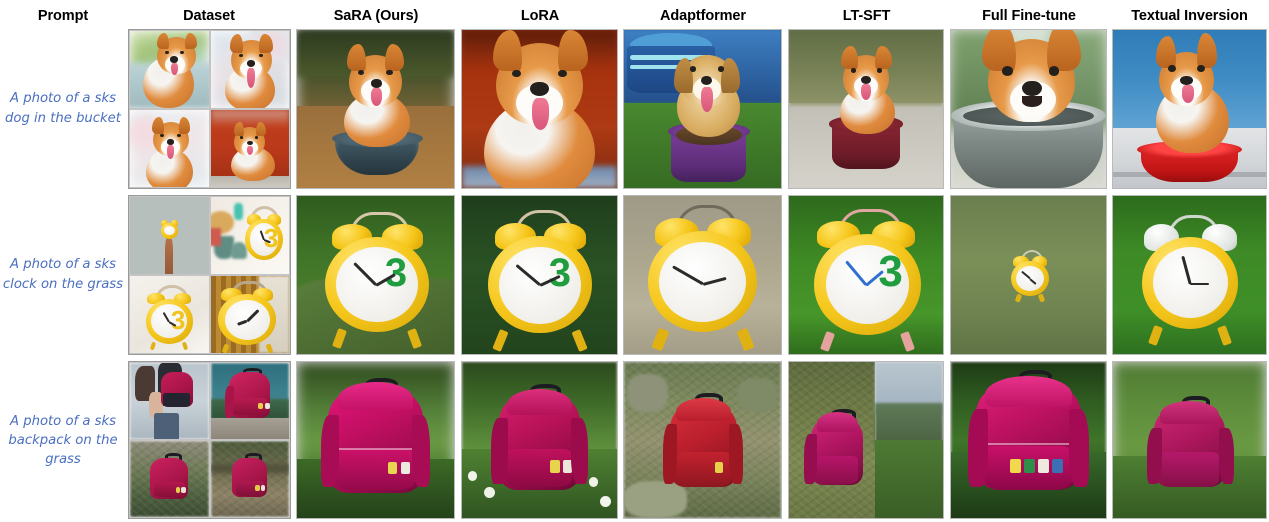  What do you see at coordinates (375, 109) in the screenshot?
I see `result-image-dog-sara` at bounding box center [375, 109].